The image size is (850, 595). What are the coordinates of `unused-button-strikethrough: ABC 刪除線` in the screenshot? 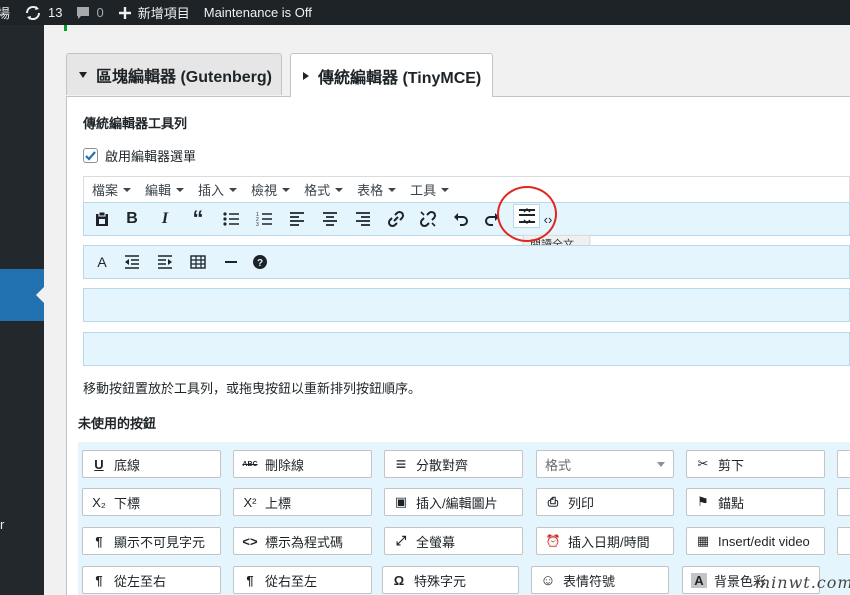 It's located at (302, 464).